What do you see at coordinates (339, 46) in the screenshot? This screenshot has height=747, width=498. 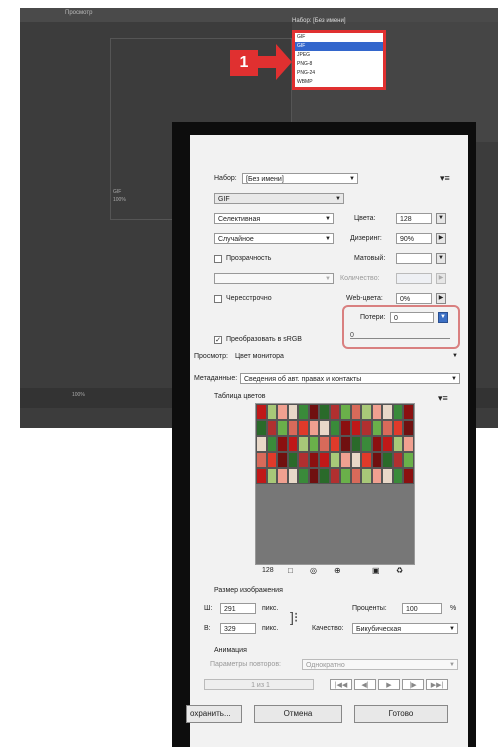 I see `format-option: GIF` at bounding box center [339, 46].